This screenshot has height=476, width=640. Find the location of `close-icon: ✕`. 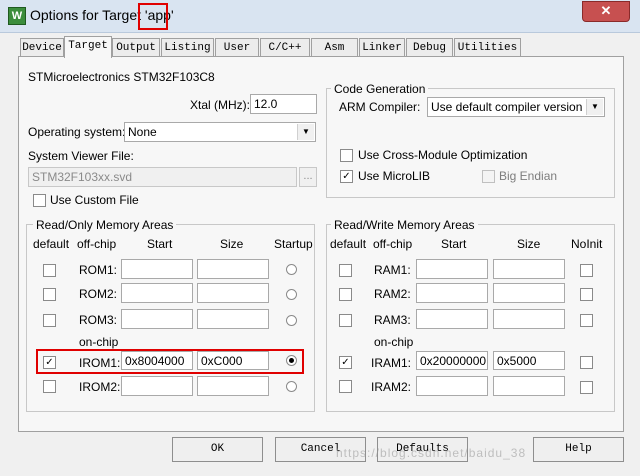

close-icon: ✕ is located at coordinates (606, 10).